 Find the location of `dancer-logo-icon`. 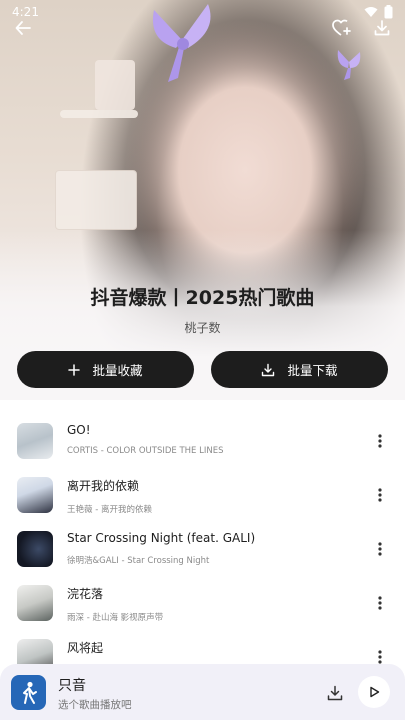

dancer-logo-icon is located at coordinates (29, 692).